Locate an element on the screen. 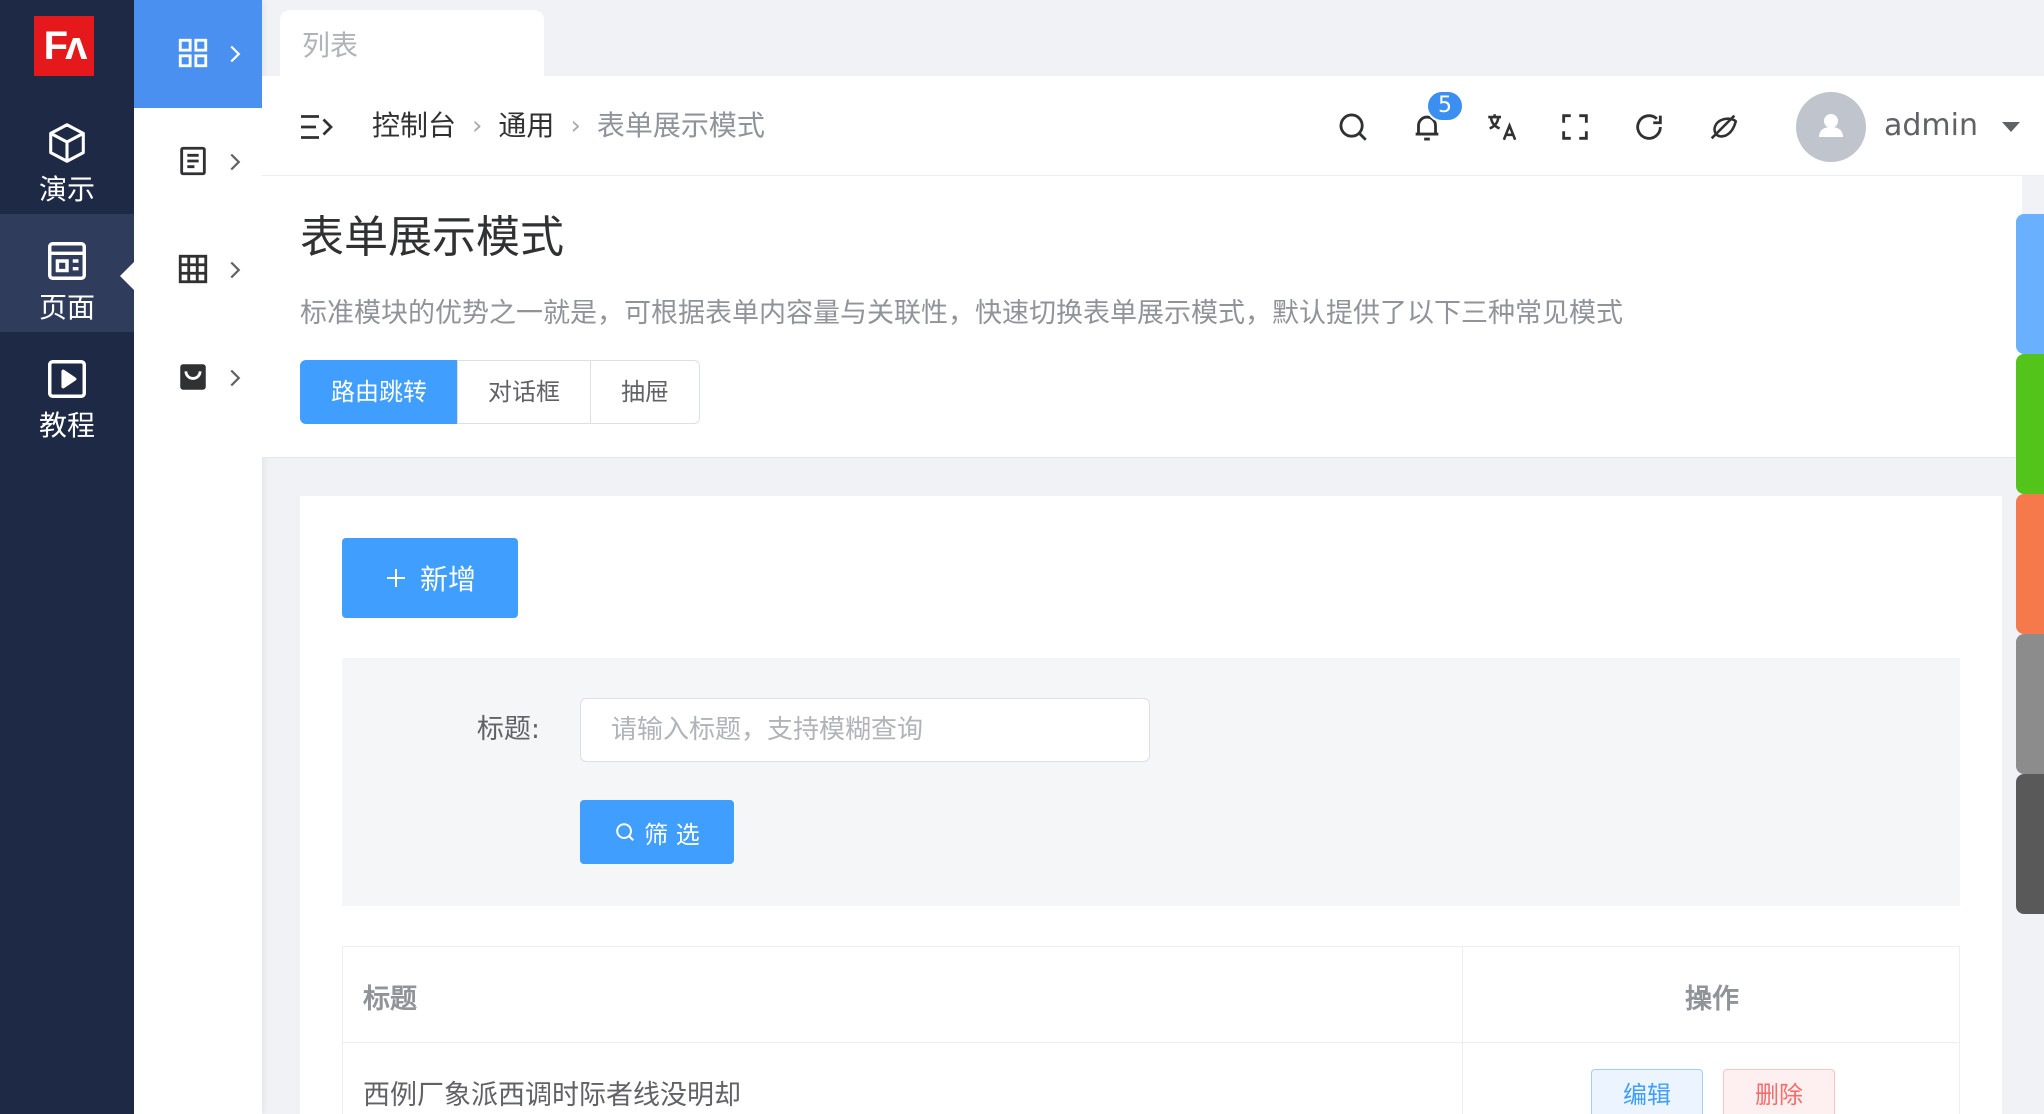 Image resolution: width=2044 pixels, height=1114 pixels. menu-fold-icon is located at coordinates (316, 127).